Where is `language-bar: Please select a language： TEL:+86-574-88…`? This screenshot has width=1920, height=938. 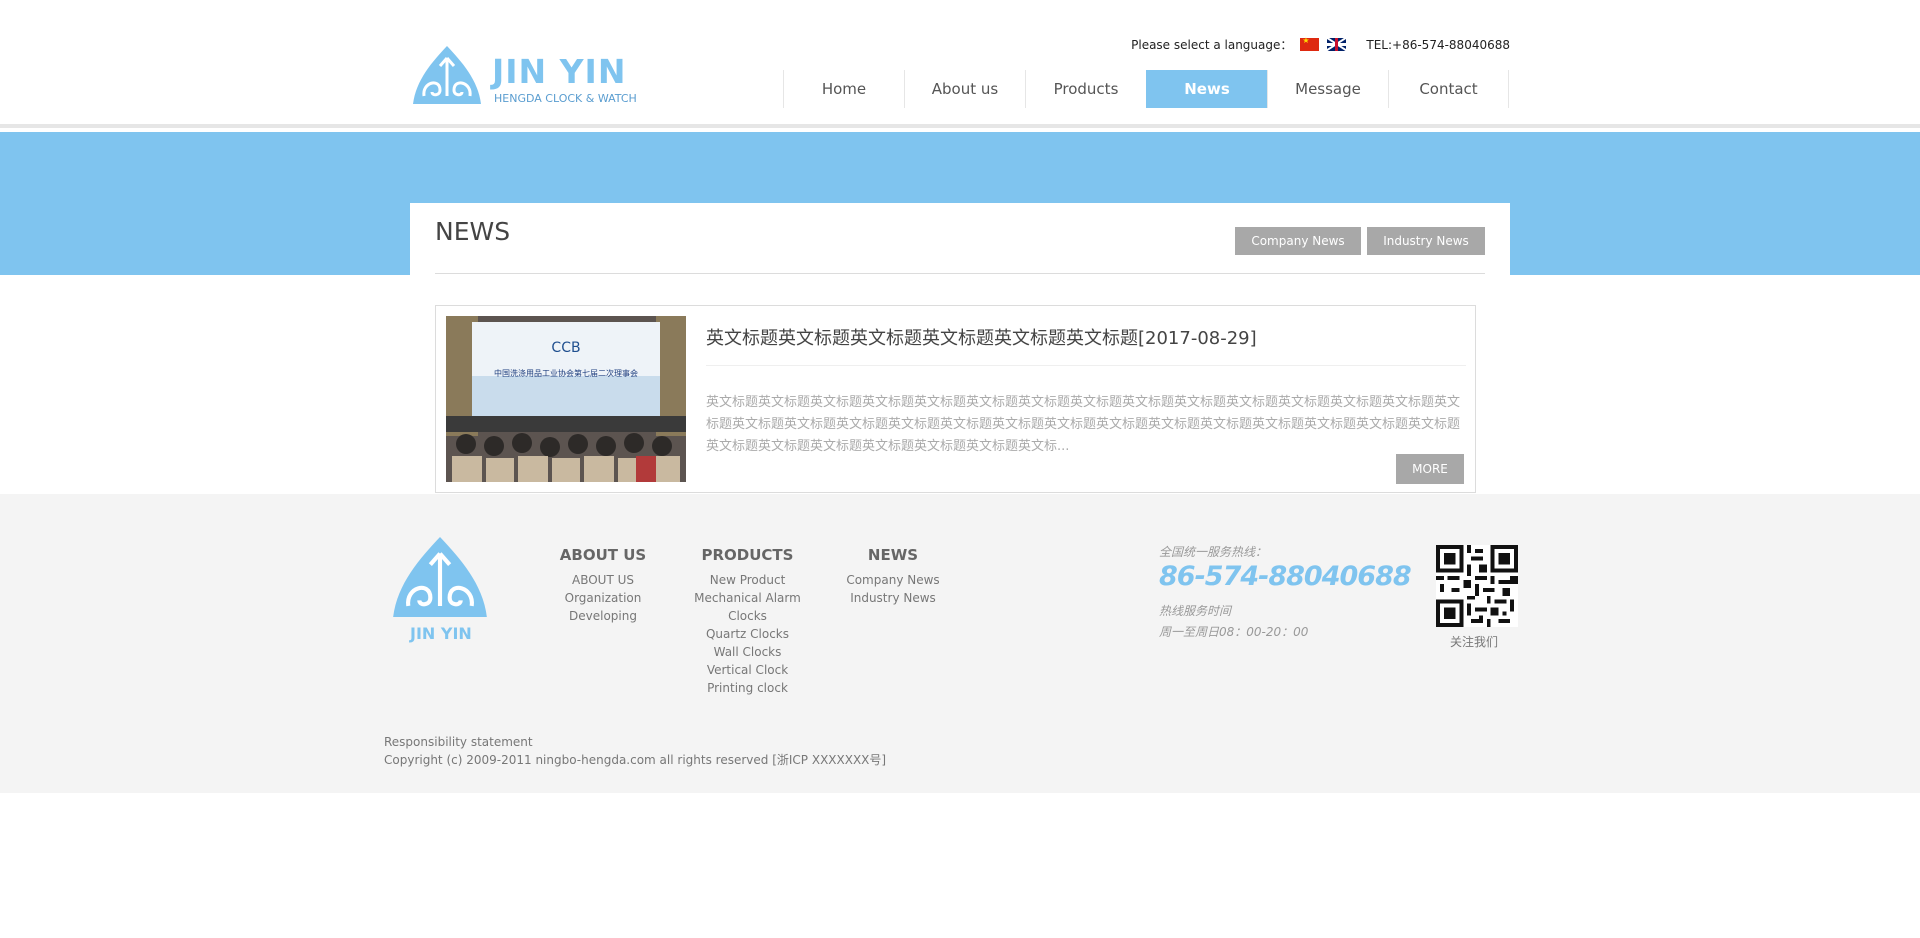
language-bar: Please select a language： TEL:+86-574-88… is located at coordinates (1320, 44).